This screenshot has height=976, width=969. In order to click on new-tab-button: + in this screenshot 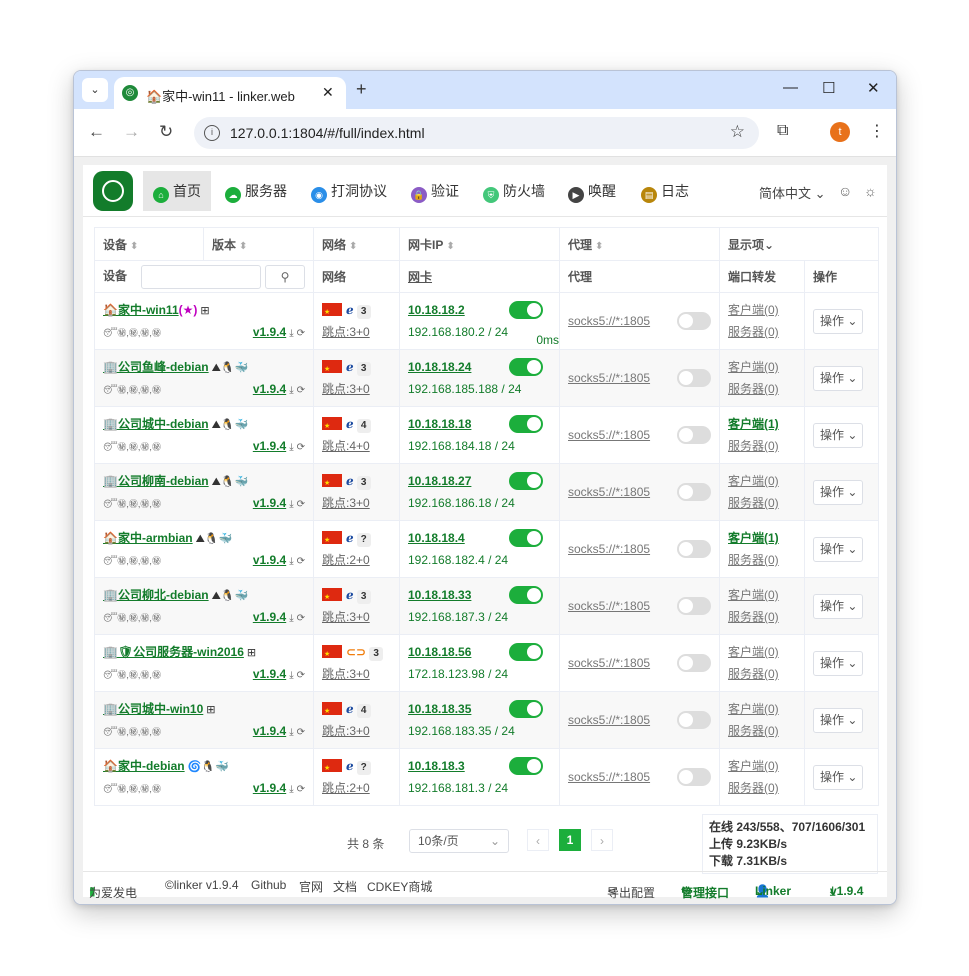, I will do `click(361, 89)`.